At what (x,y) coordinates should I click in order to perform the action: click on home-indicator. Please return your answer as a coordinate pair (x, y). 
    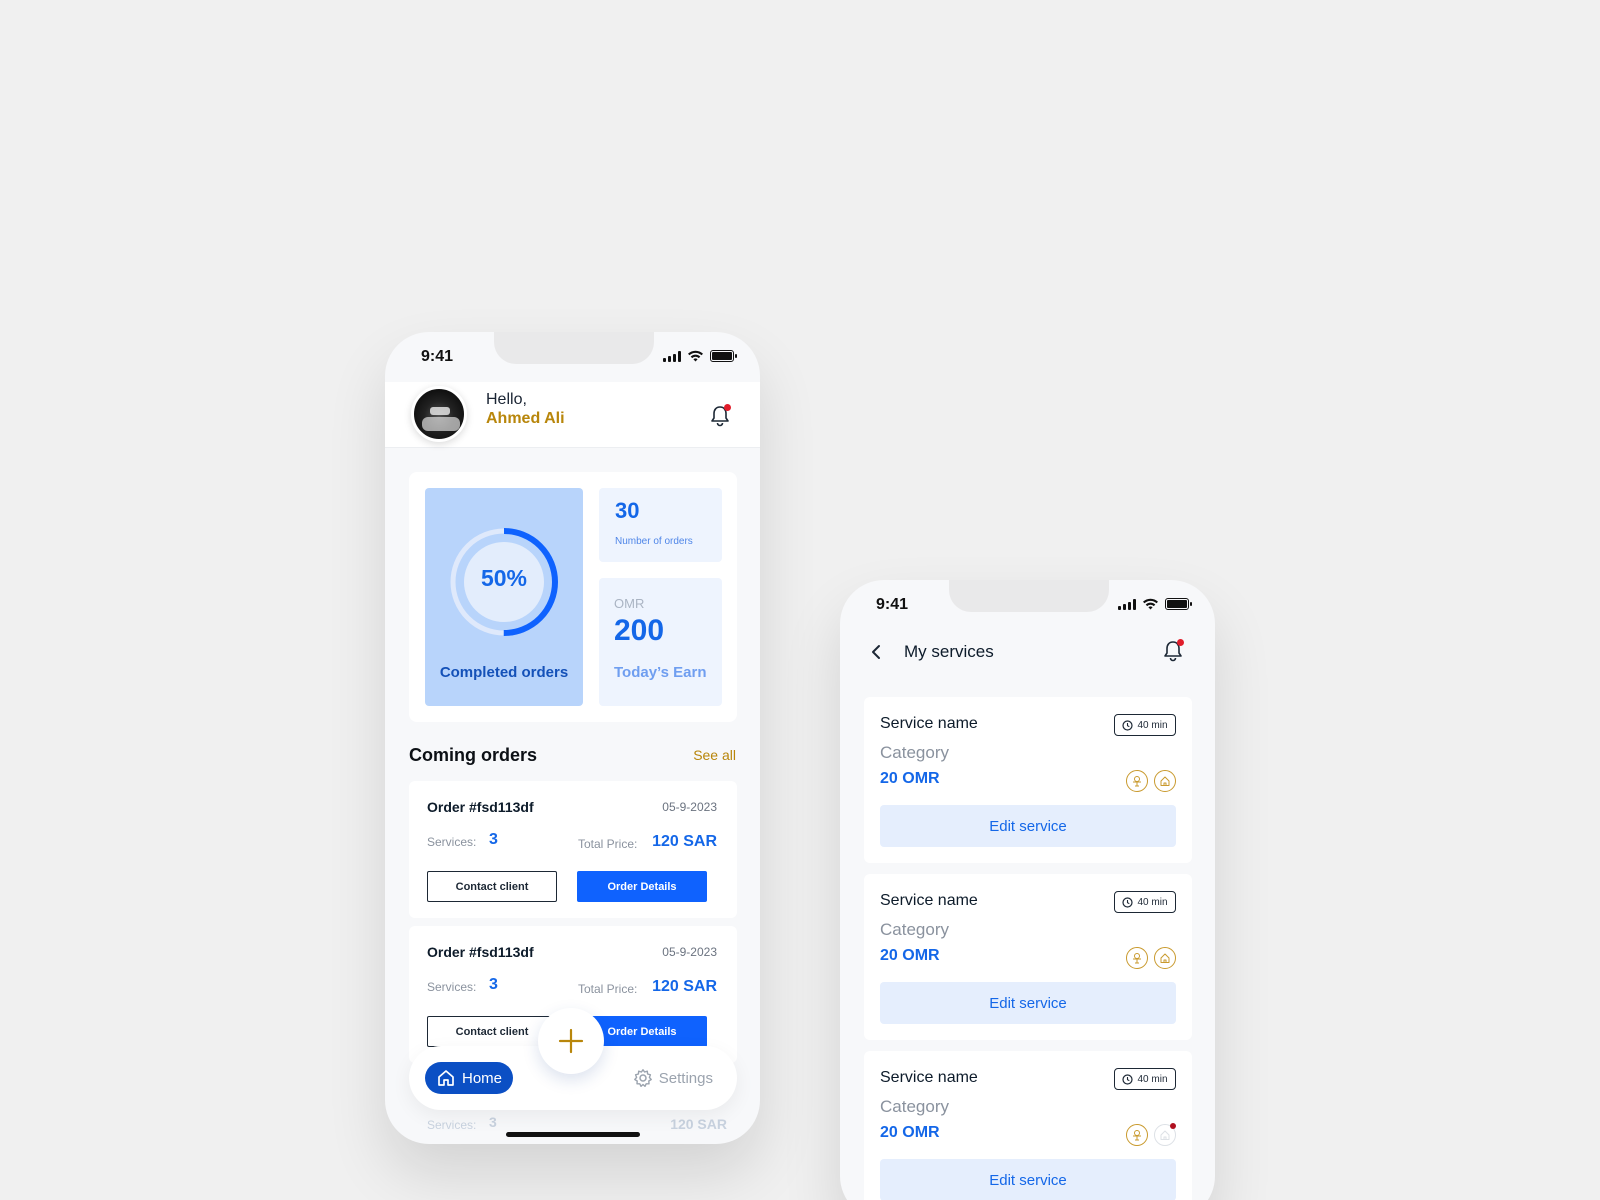
    Looking at the image, I should click on (573, 1134).